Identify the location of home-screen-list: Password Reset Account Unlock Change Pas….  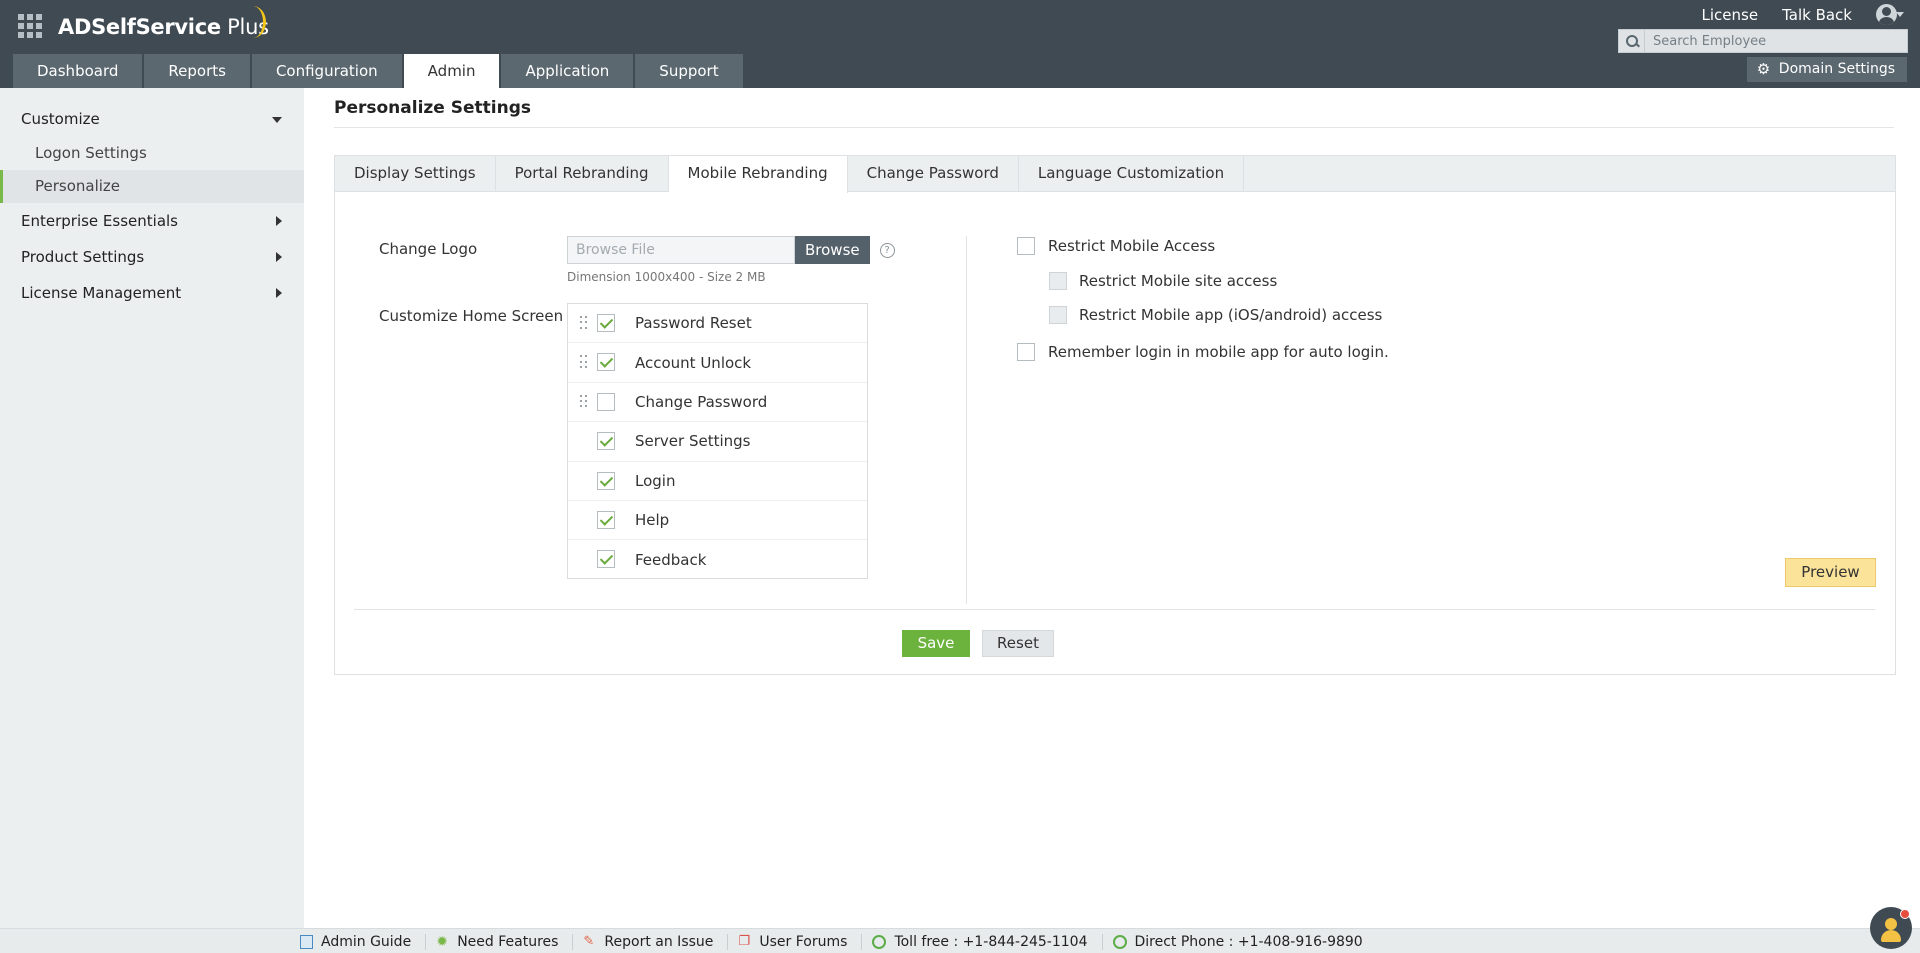
(717, 441).